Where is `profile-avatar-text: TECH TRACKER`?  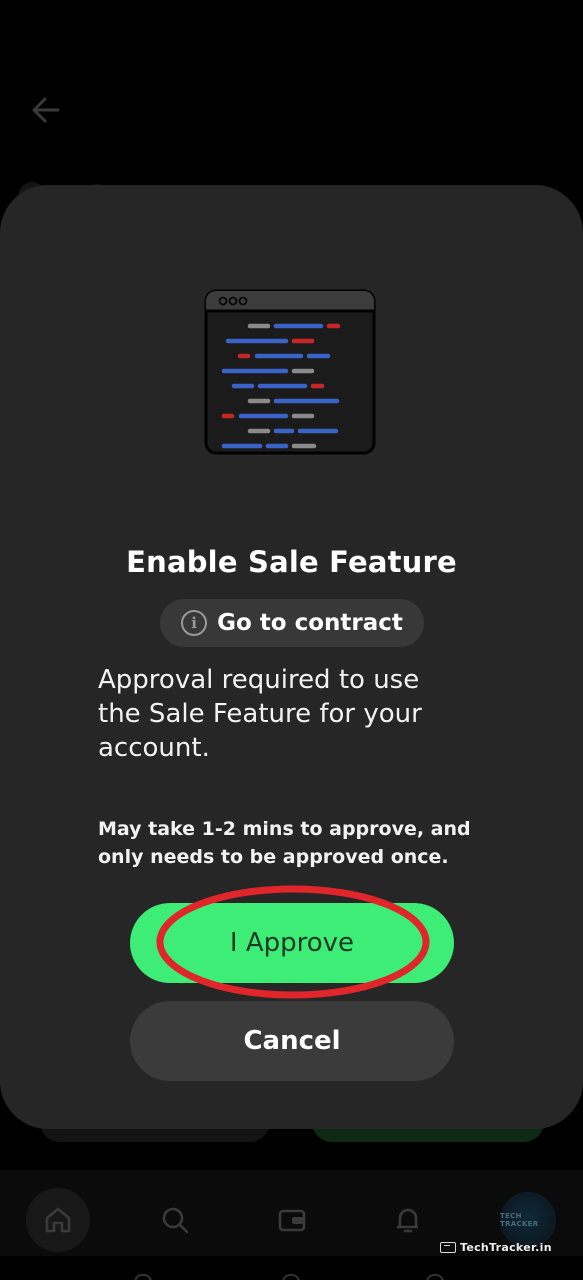 profile-avatar-text: TECH TRACKER is located at coordinates (519, 1220).